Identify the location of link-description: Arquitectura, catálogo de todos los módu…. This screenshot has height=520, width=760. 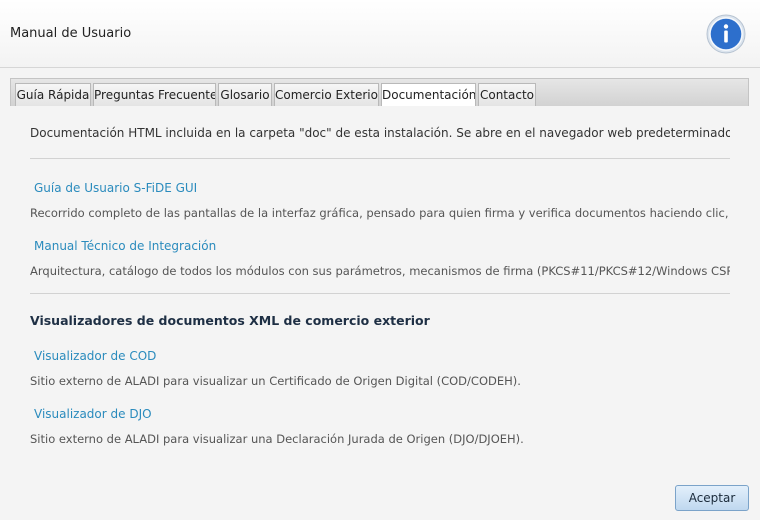
(380, 271).